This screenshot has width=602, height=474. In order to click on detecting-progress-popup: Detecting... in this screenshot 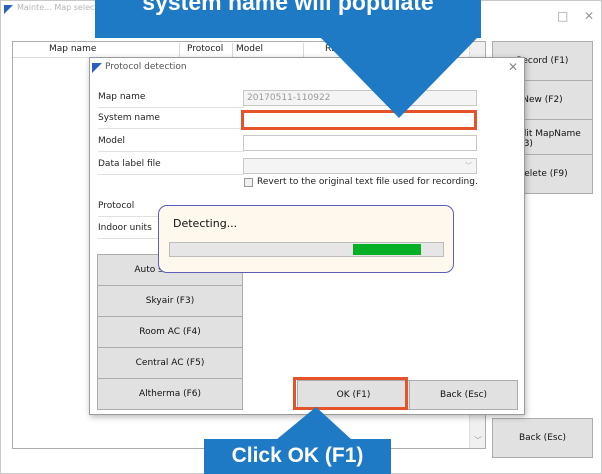, I will do `click(306, 239)`.